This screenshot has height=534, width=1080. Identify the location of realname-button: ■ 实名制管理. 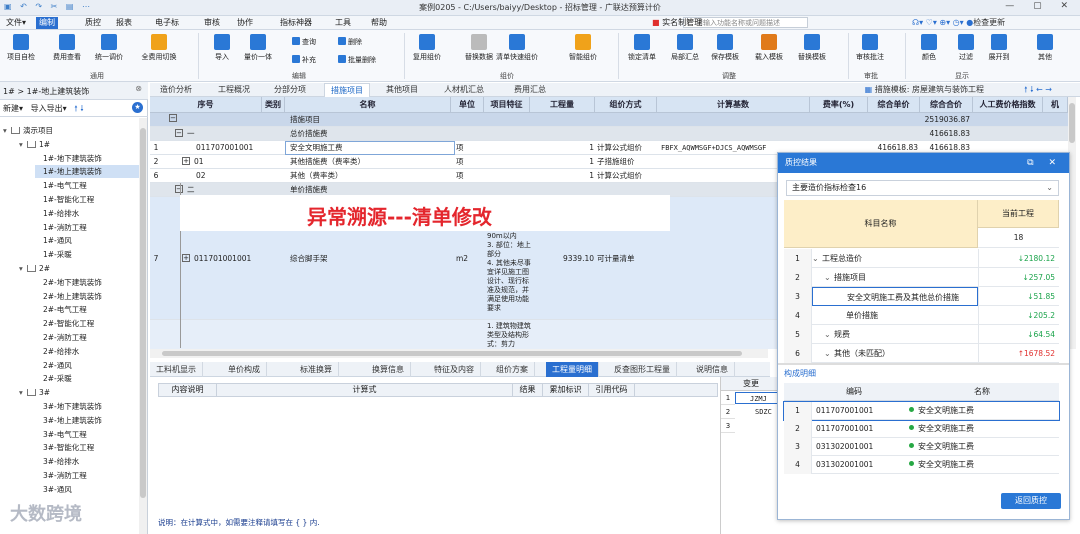
(677, 22).